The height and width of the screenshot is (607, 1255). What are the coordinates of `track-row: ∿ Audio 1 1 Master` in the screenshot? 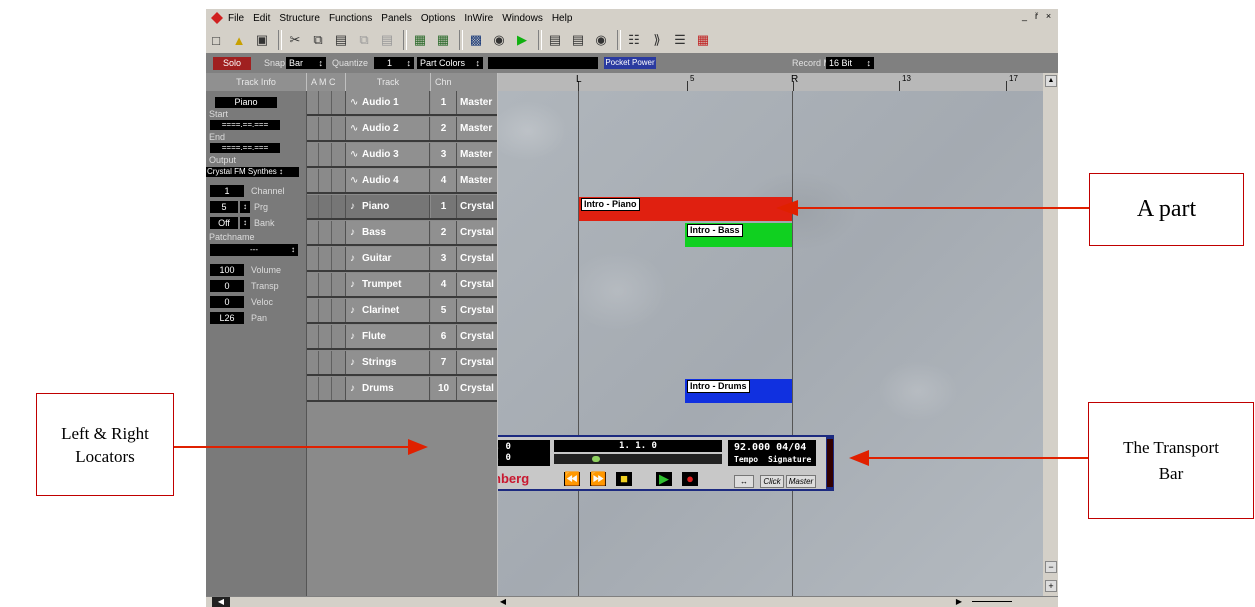 It's located at (402, 103).